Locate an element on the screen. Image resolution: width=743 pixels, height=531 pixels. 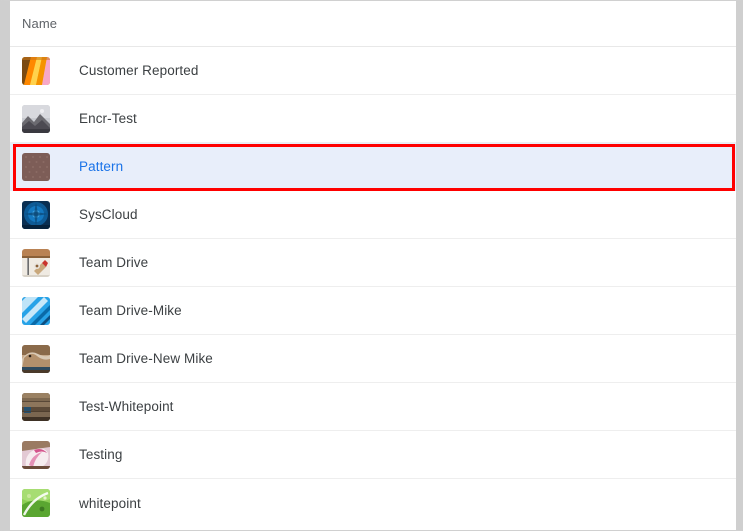
folder-thumbnail-blue-diagonal is located at coordinates (36, 310).